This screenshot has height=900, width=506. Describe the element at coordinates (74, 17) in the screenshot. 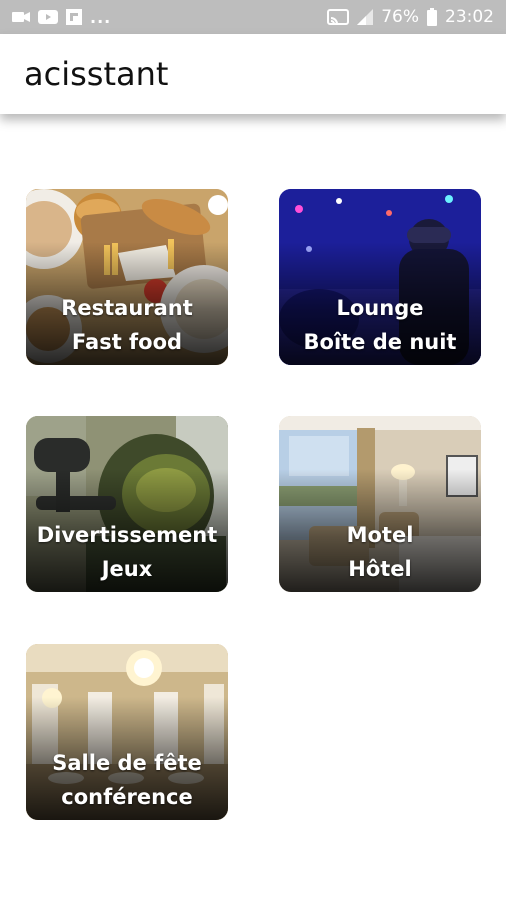

I see `flipboard-icon` at that location.